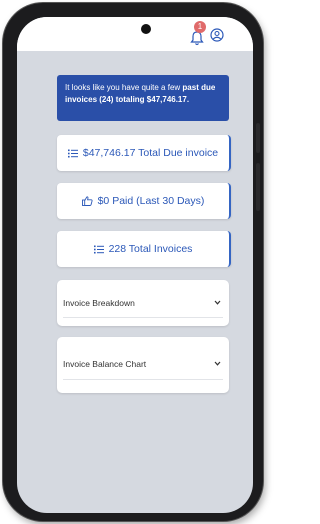 This screenshot has height=524, width=320. I want to click on total-due-card: $47,746.17 Total Due invoice, so click(144, 153).